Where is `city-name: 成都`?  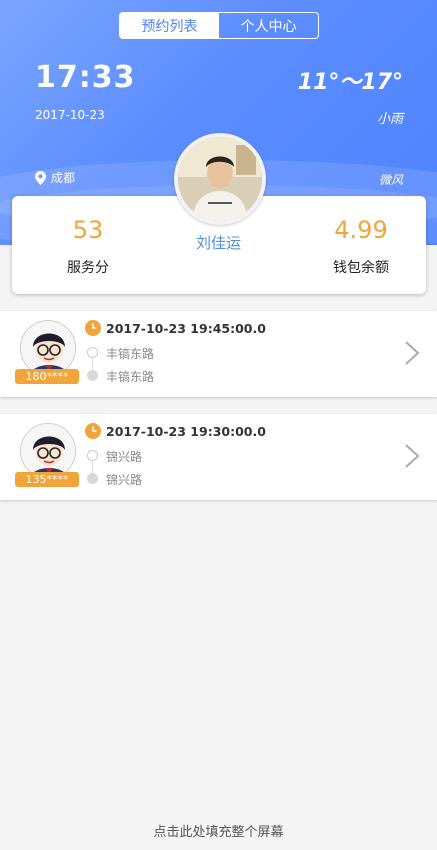
city-name: 成都 is located at coordinates (63, 178).